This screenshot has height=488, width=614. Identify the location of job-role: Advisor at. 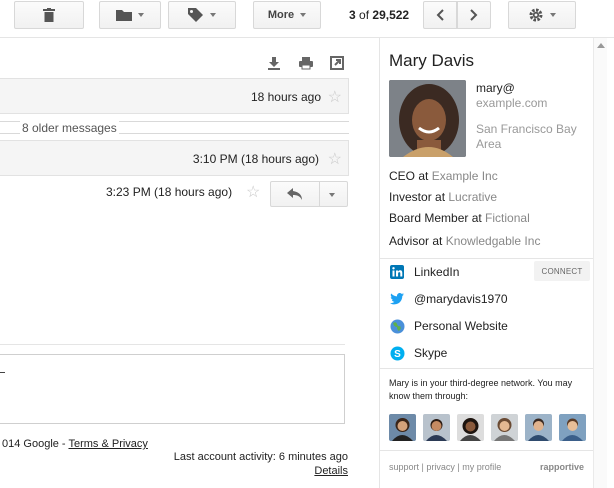
(417, 241).